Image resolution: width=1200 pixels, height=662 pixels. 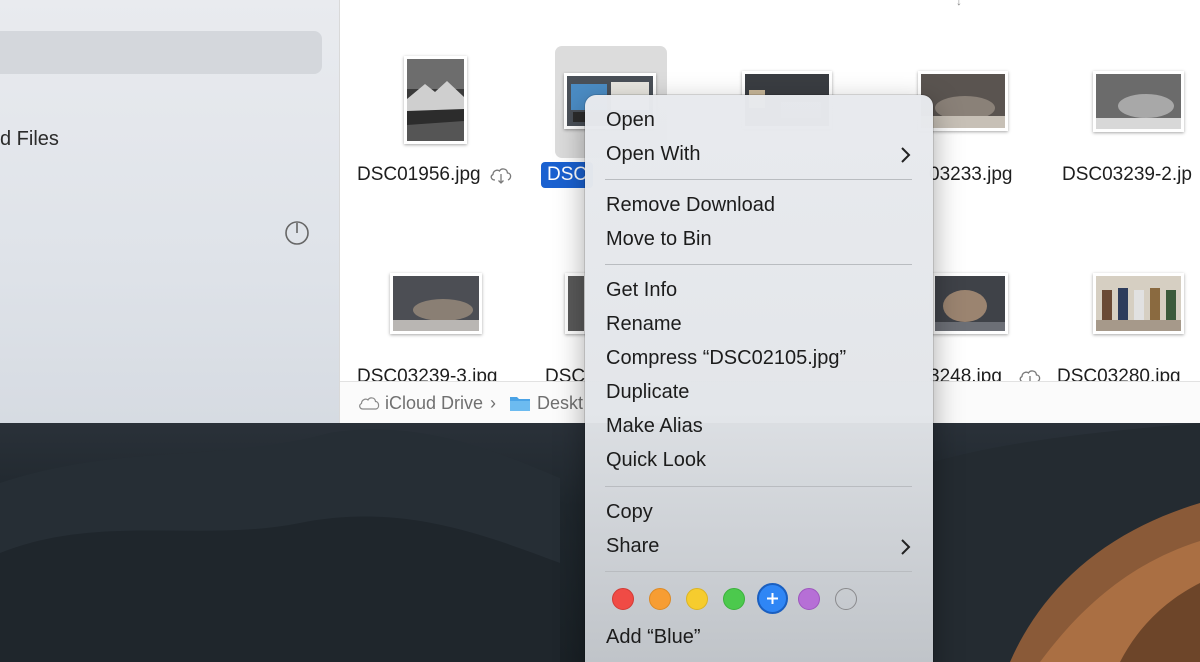 What do you see at coordinates (520, 404) in the screenshot?
I see `folder-icon` at bounding box center [520, 404].